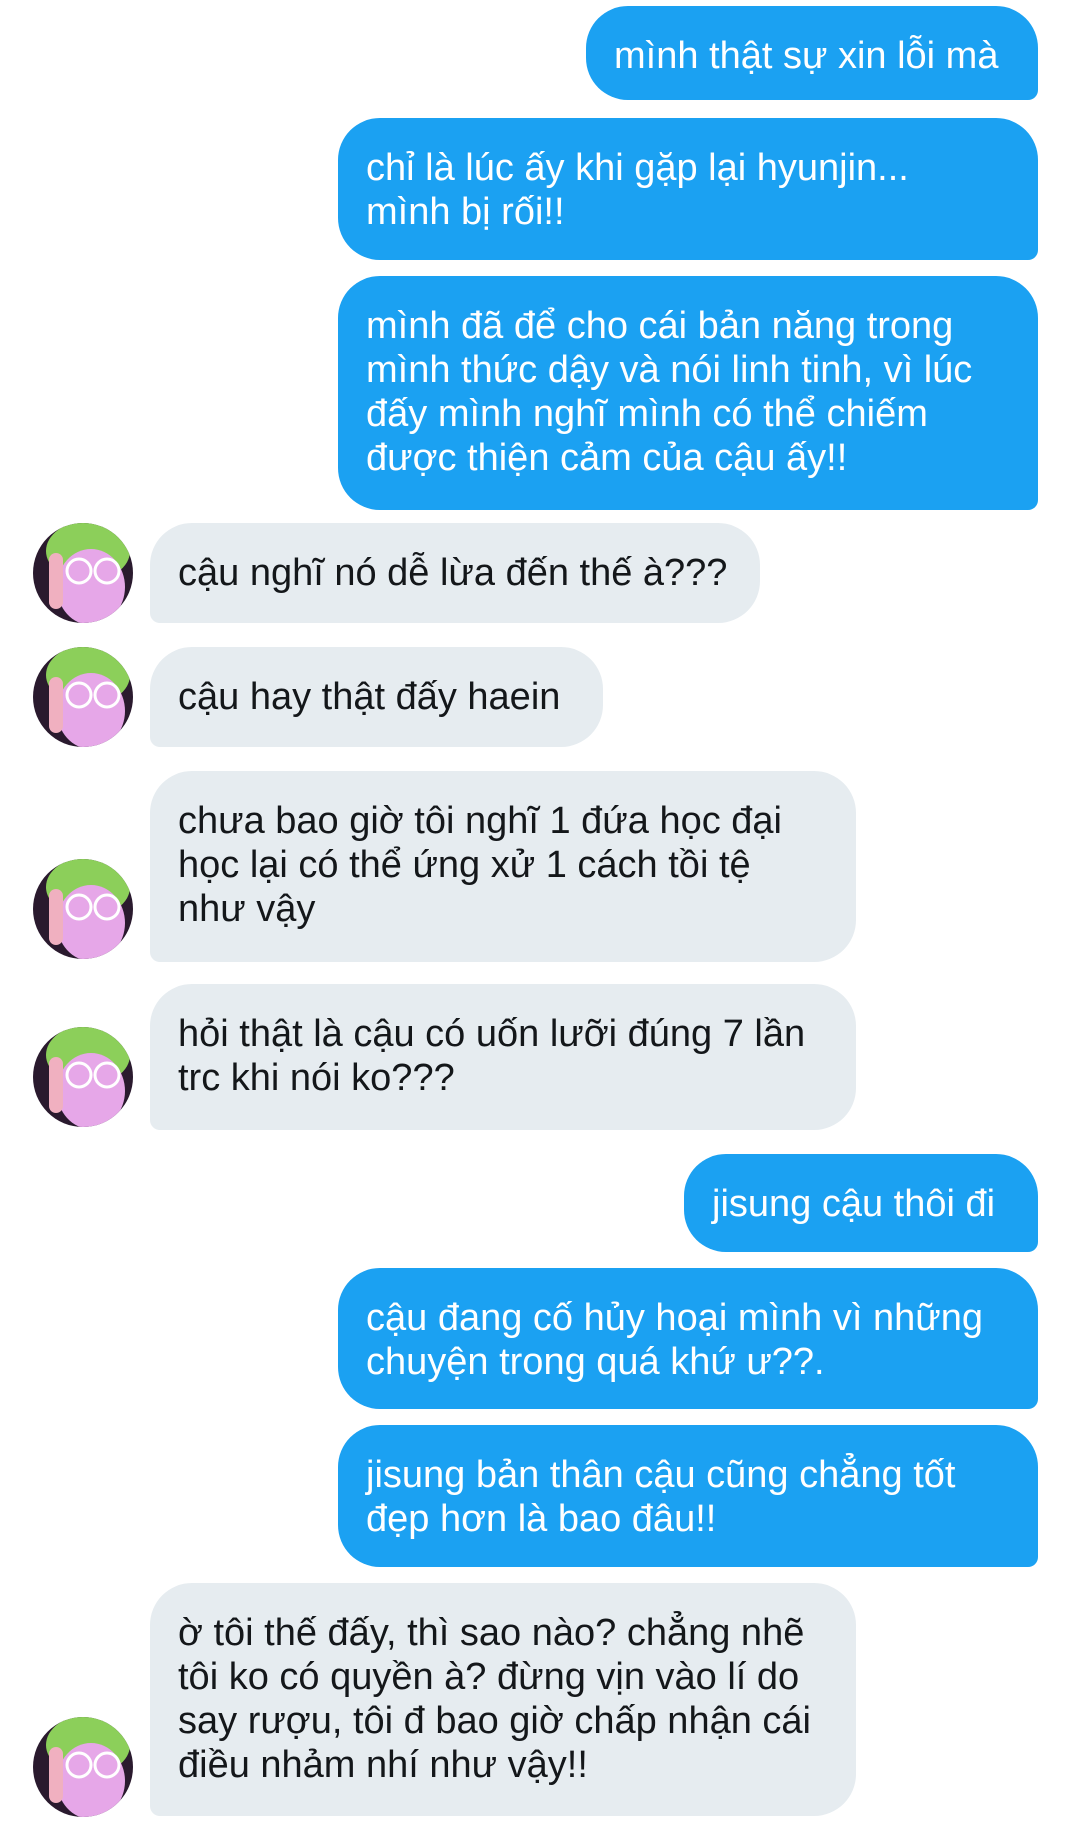  What do you see at coordinates (455, 573) in the screenshot?
I see `incoming-message: cậu nghĩ nó dễ lừa đến thế à???` at bounding box center [455, 573].